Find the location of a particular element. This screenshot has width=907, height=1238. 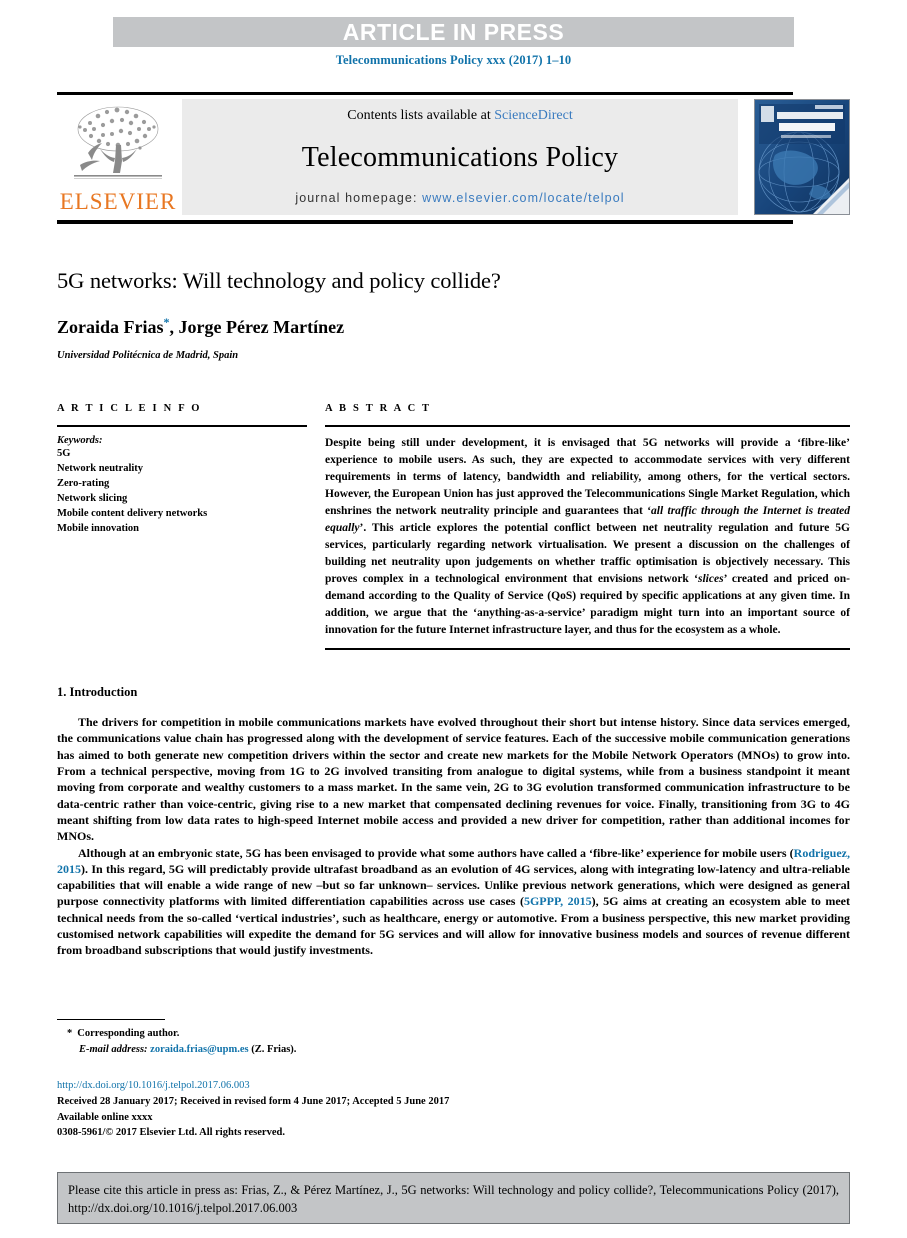

article-in-press-label: ARTICLE IN PRESS is located at coordinates (453, 31).